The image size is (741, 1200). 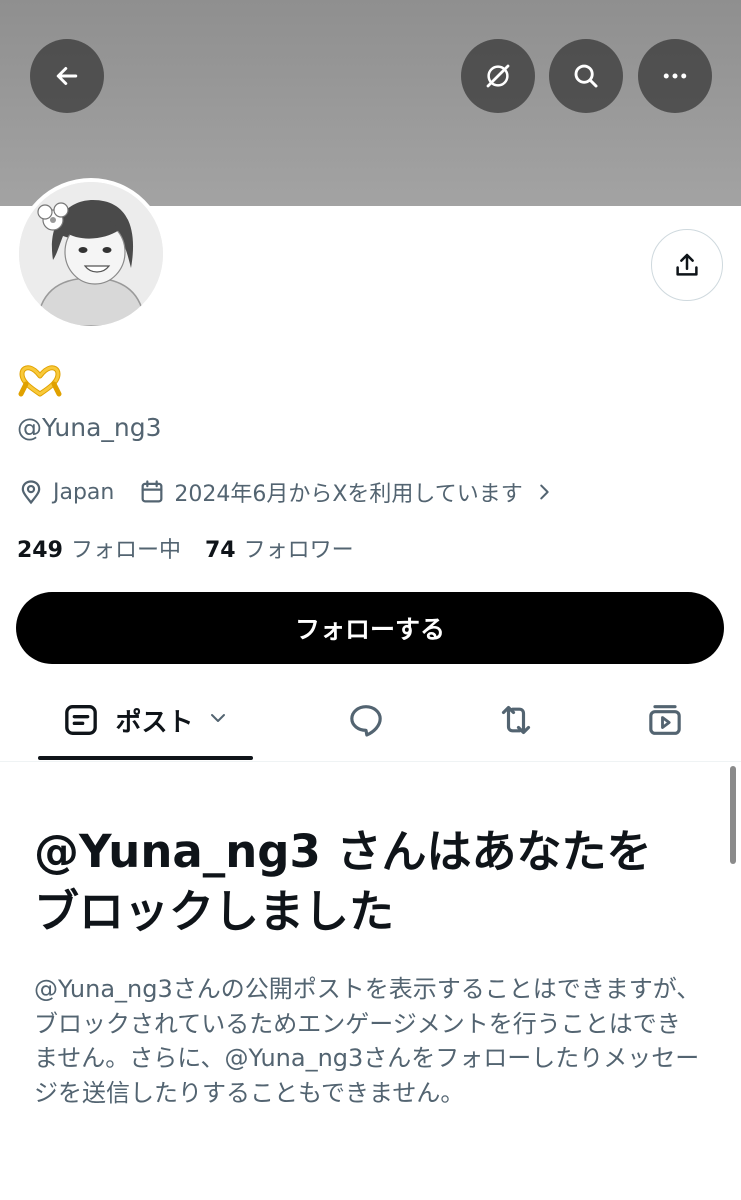 I want to click on active-tab-indicator, so click(x=145, y=758).